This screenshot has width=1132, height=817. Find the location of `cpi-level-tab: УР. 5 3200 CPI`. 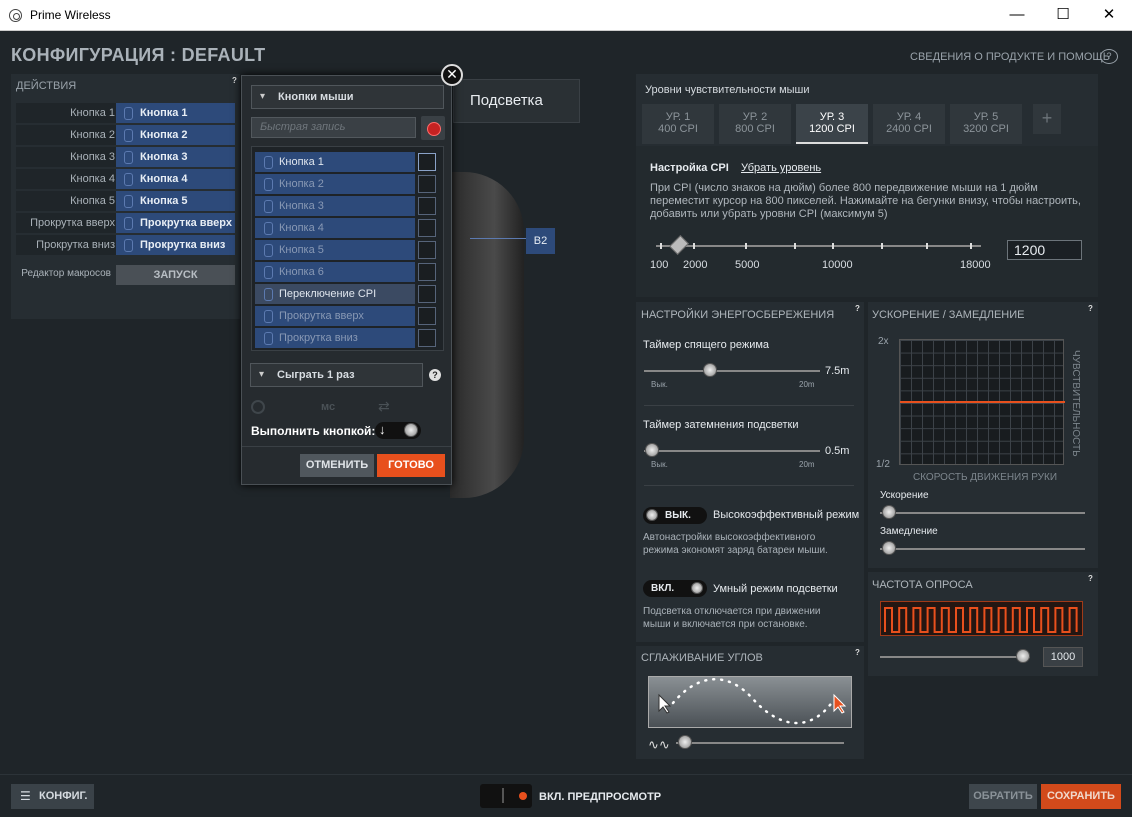

cpi-level-tab: УР. 5 3200 CPI is located at coordinates (986, 124).